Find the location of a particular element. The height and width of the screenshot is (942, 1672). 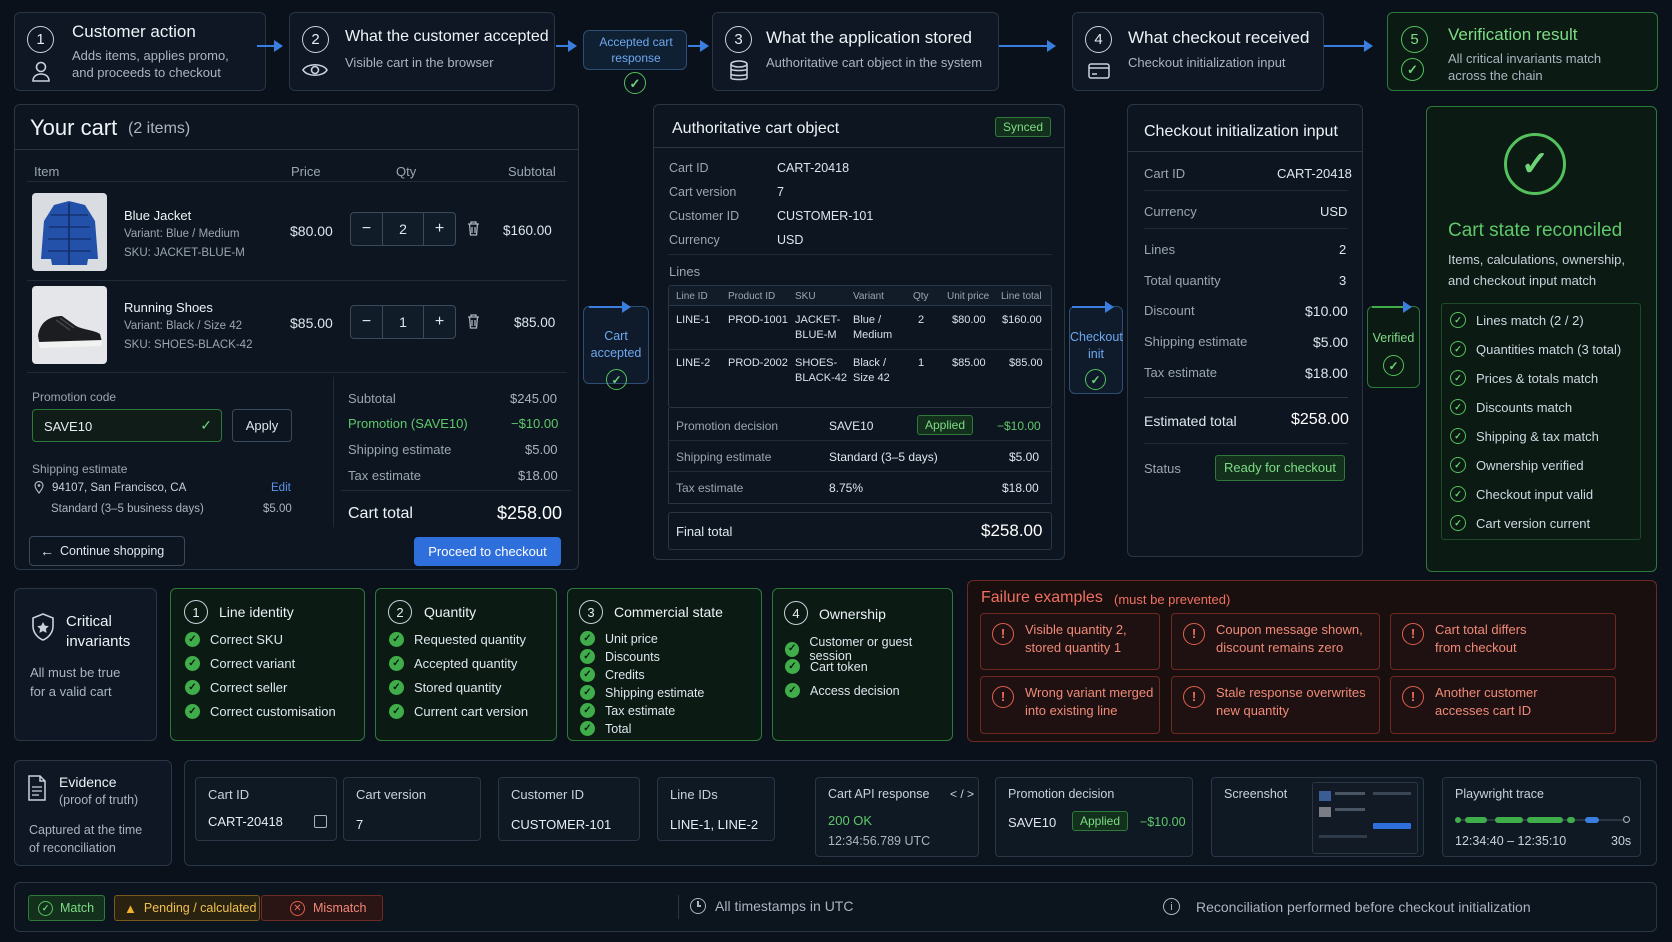

evidence-value: CUSTOMER-101 is located at coordinates (561, 824).